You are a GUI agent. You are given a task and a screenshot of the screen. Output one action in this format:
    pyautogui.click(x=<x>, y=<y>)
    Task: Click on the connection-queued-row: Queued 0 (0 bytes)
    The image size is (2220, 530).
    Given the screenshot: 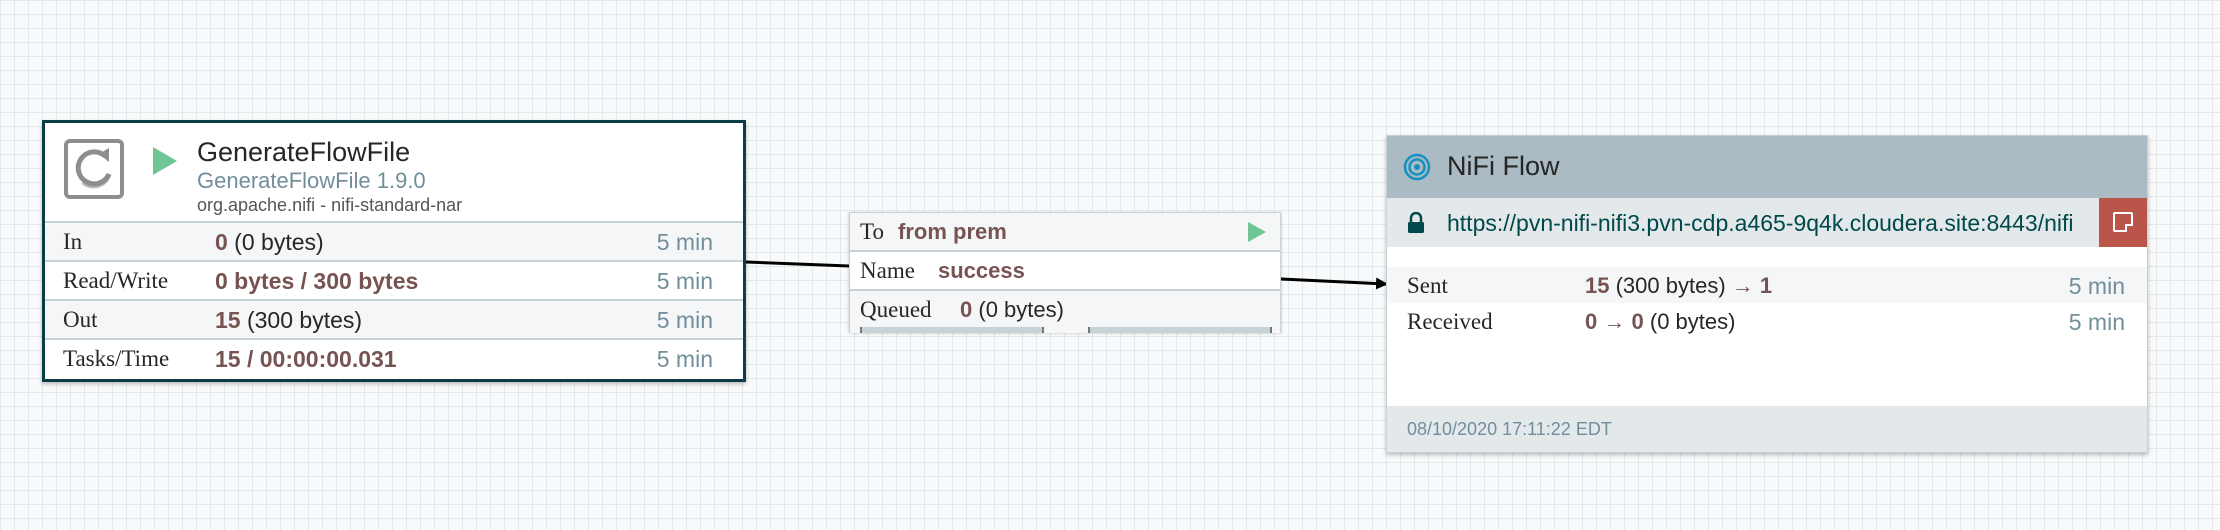 What is the action you would take?
    pyautogui.click(x=1065, y=312)
    